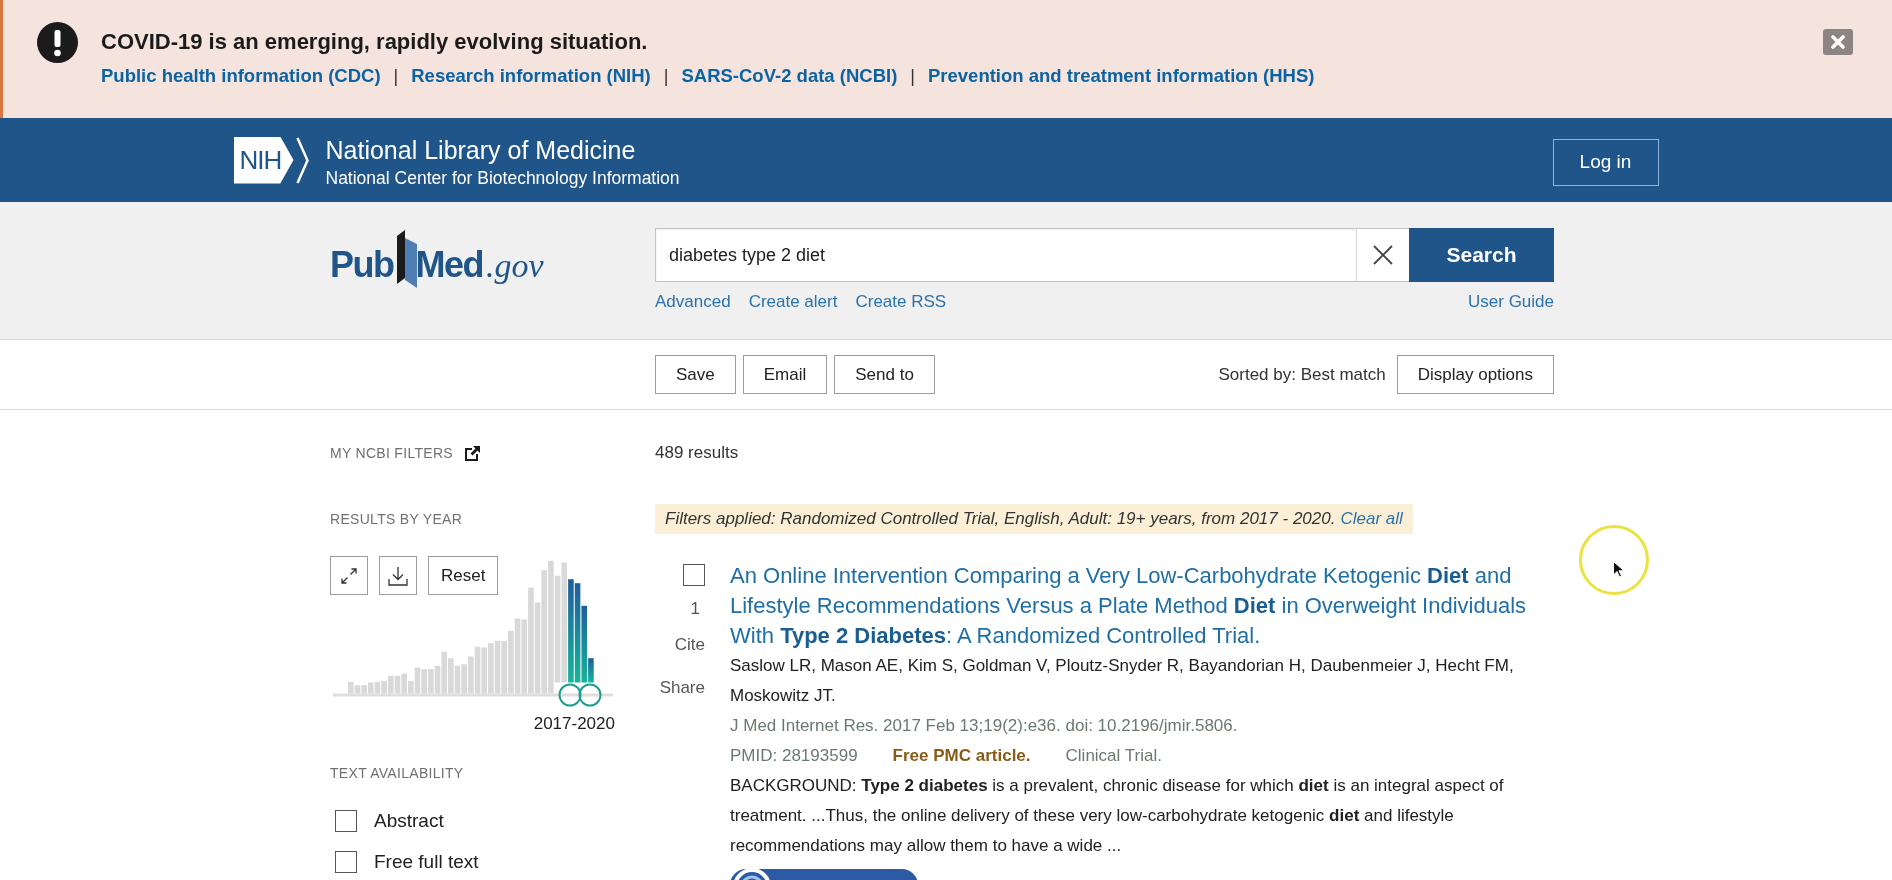 The width and height of the screenshot is (1892, 880). I want to click on mouse-pointer-icon, so click(1619, 569).